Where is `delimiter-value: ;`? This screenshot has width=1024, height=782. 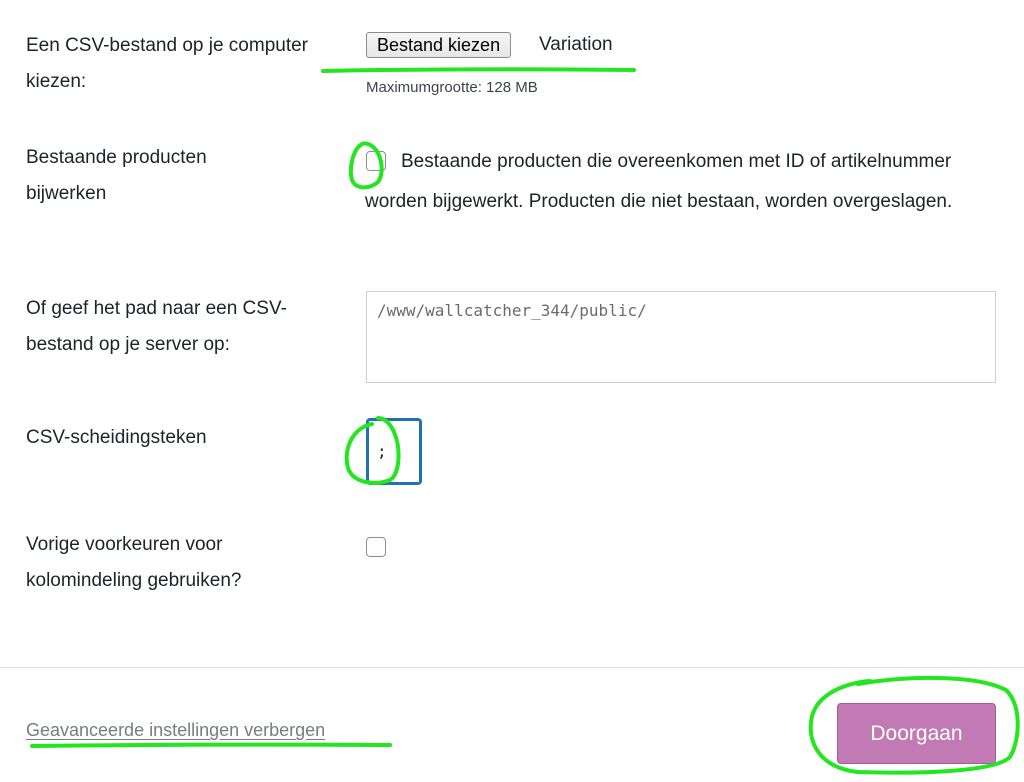
delimiter-value: ; is located at coordinates (382, 451).